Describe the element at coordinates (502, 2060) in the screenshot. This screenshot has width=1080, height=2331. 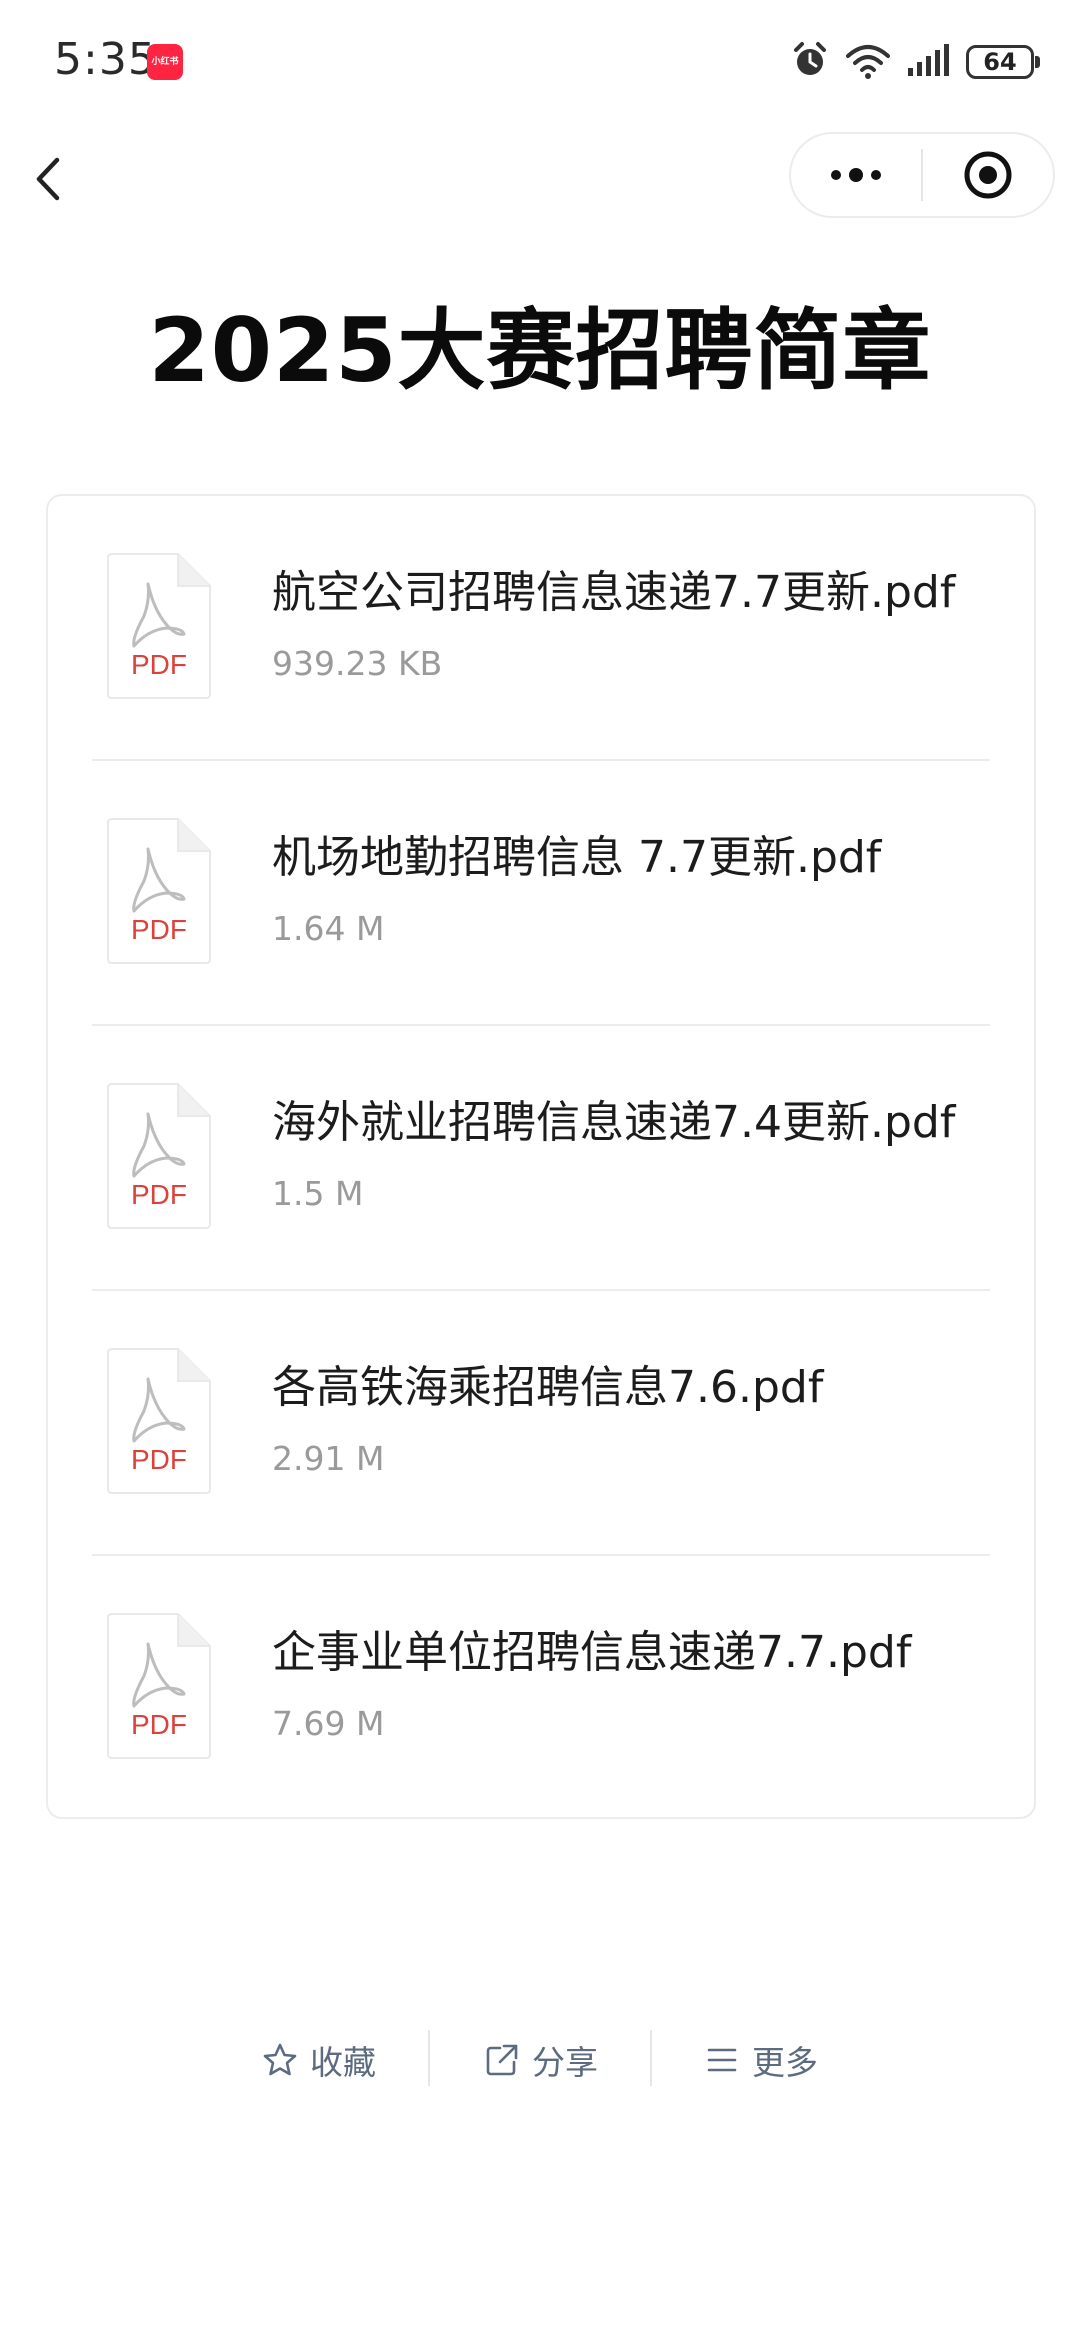
I see `share-icon` at that location.